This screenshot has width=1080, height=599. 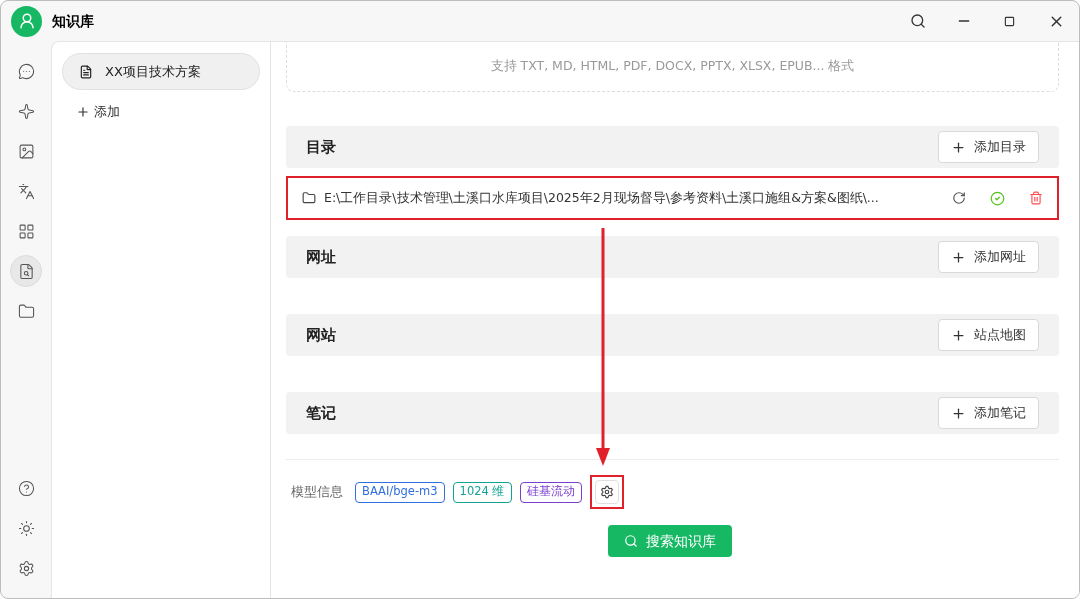 What do you see at coordinates (26, 191) in the screenshot?
I see `translate-icon` at bounding box center [26, 191].